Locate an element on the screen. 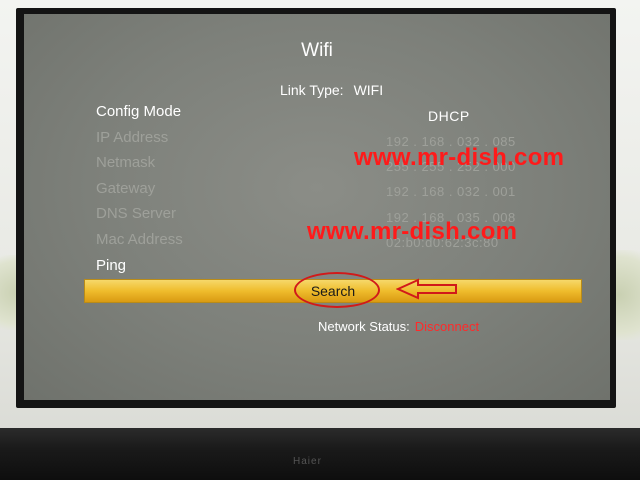 Image resolution: width=640 pixels, height=480 pixels. gateway-value: 192 . 168 . 032 . 001 is located at coordinates (451, 191).